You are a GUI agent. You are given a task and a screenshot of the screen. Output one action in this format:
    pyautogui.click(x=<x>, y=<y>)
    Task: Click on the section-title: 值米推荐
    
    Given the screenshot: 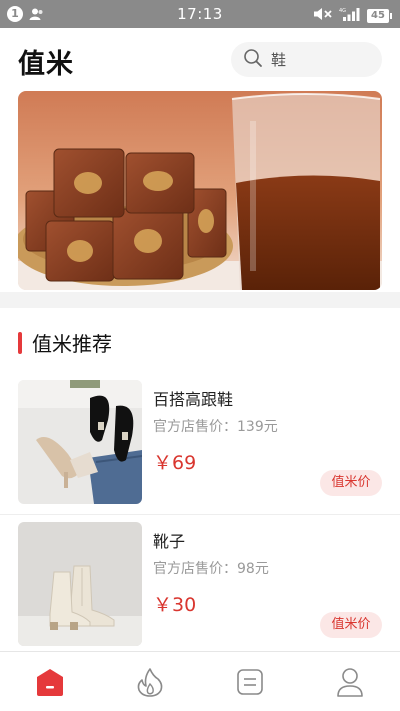 What is the action you would take?
    pyautogui.click(x=72, y=344)
    